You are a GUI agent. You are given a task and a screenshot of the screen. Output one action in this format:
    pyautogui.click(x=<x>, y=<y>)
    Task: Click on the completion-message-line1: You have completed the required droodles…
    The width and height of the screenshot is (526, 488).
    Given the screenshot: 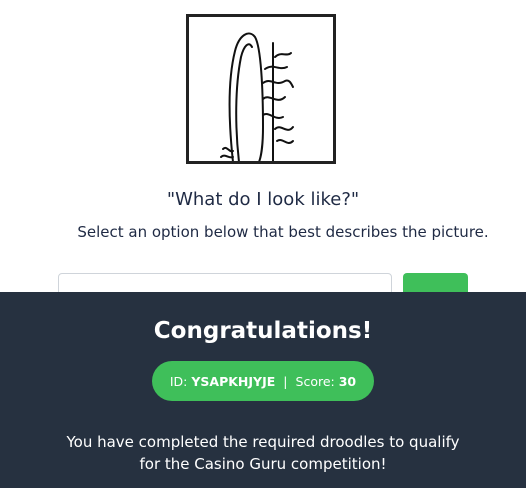 What is the action you would take?
    pyautogui.click(x=263, y=442)
    